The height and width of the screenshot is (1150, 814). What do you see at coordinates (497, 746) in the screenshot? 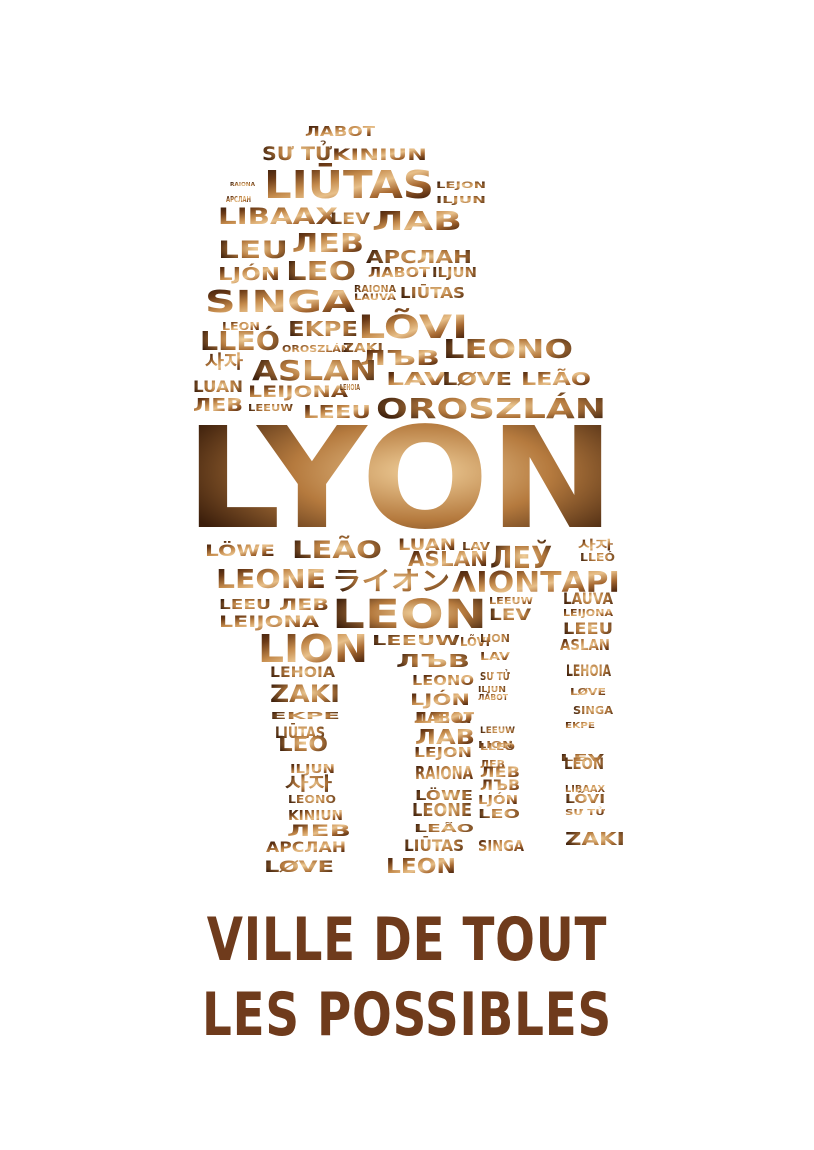
I see `lion-word: LLEÓ` at bounding box center [497, 746].